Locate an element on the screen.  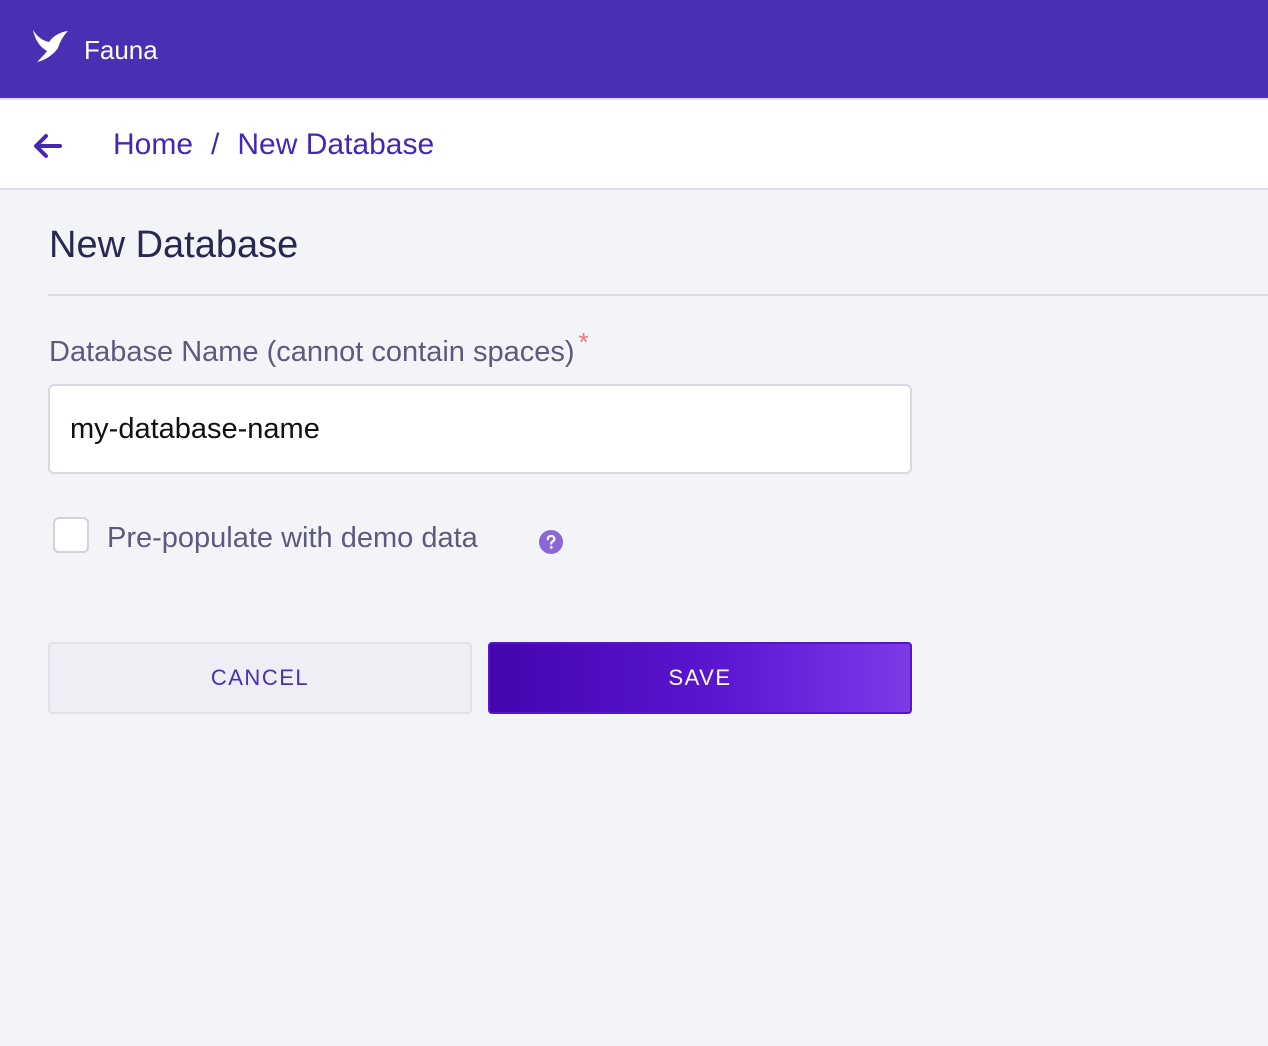
top-bar: Fauna is located at coordinates (634, 49).